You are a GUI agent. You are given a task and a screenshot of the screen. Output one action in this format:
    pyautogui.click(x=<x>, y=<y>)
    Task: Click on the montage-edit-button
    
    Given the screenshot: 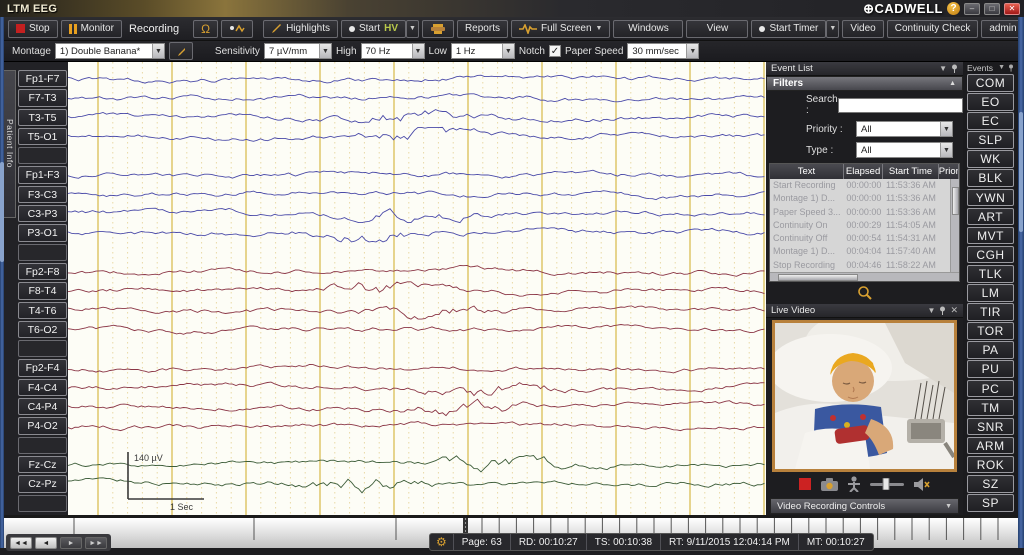 What is the action you would take?
    pyautogui.click(x=180, y=51)
    